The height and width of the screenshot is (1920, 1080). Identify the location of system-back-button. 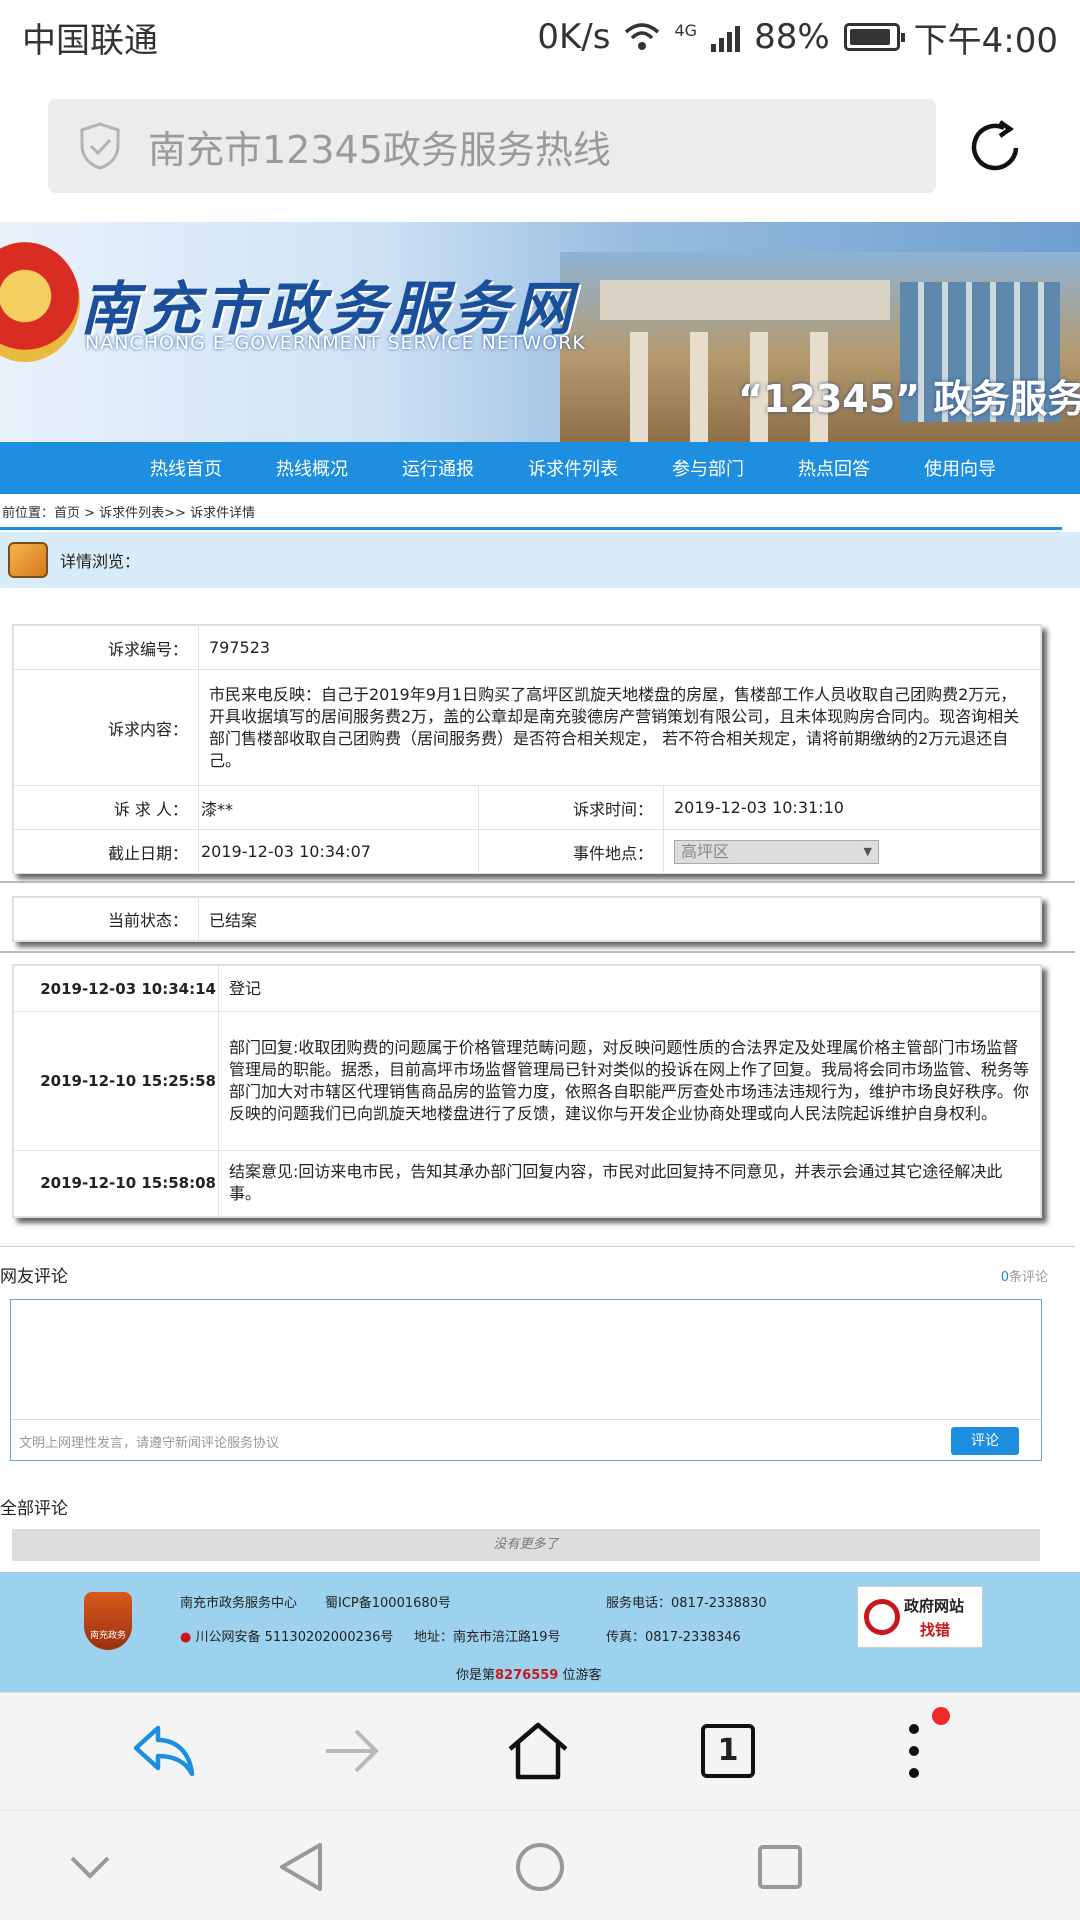
(300, 1867).